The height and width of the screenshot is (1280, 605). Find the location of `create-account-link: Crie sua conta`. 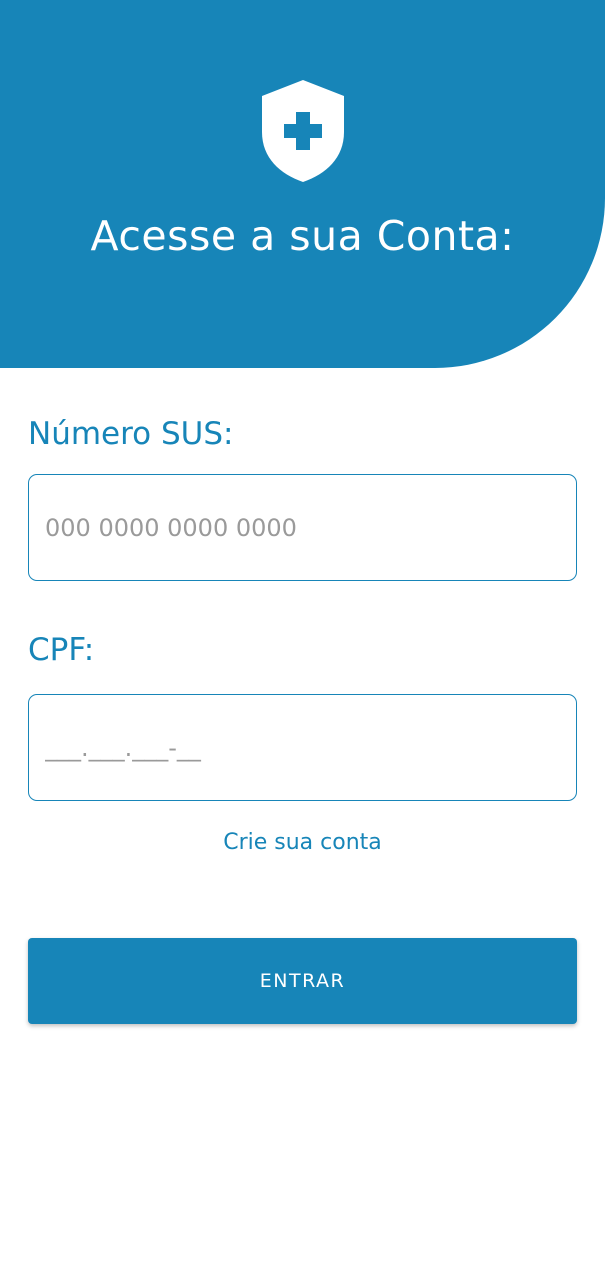

create-account-link: Crie sua conta is located at coordinates (302, 842).